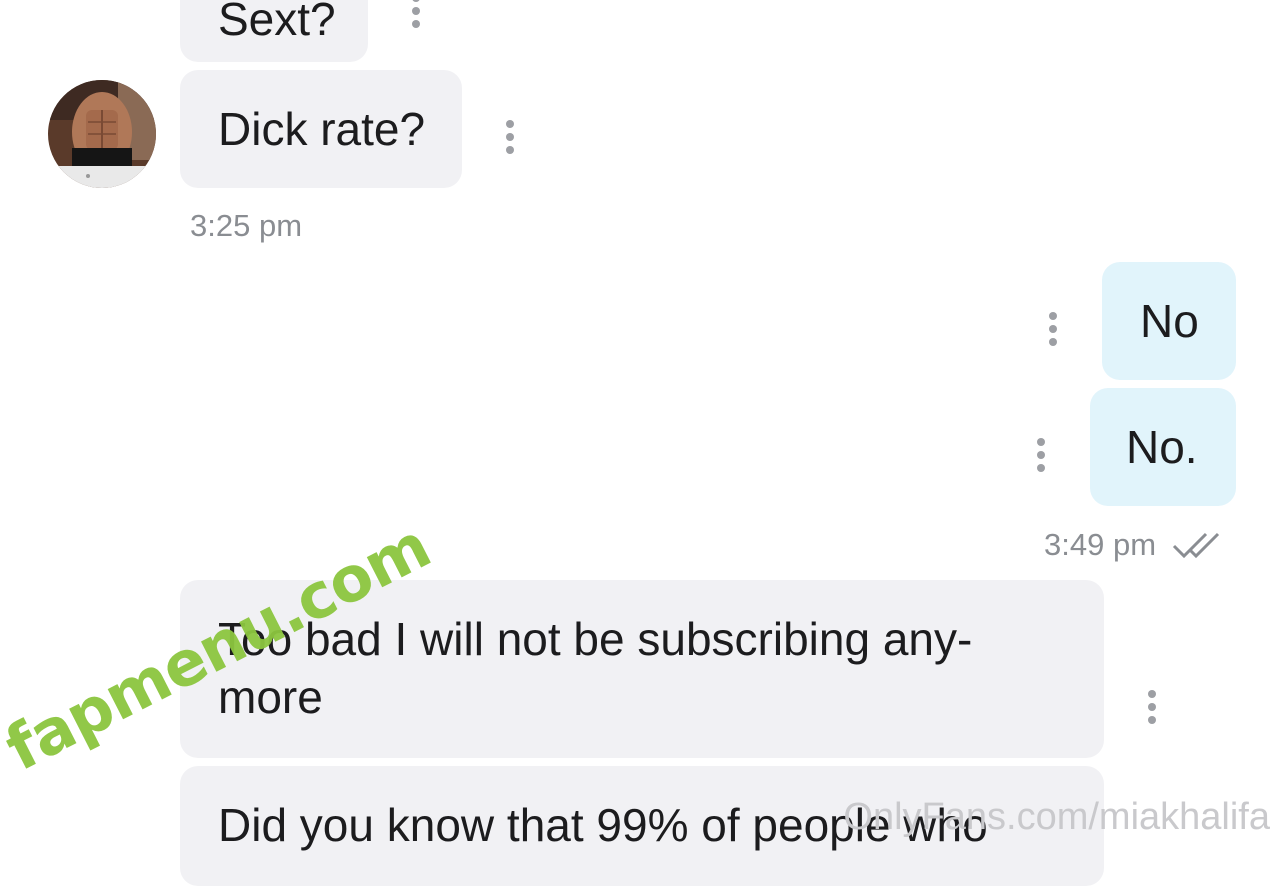  I want to click on message-bubble-incoming: Dick rate?, so click(321, 129).